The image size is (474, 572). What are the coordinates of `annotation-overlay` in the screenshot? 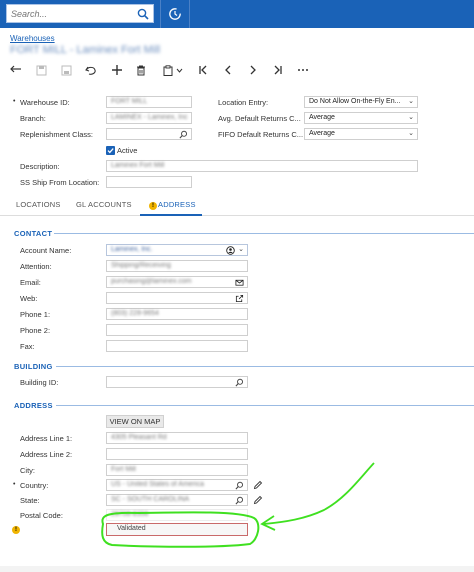 It's located at (238, 505).